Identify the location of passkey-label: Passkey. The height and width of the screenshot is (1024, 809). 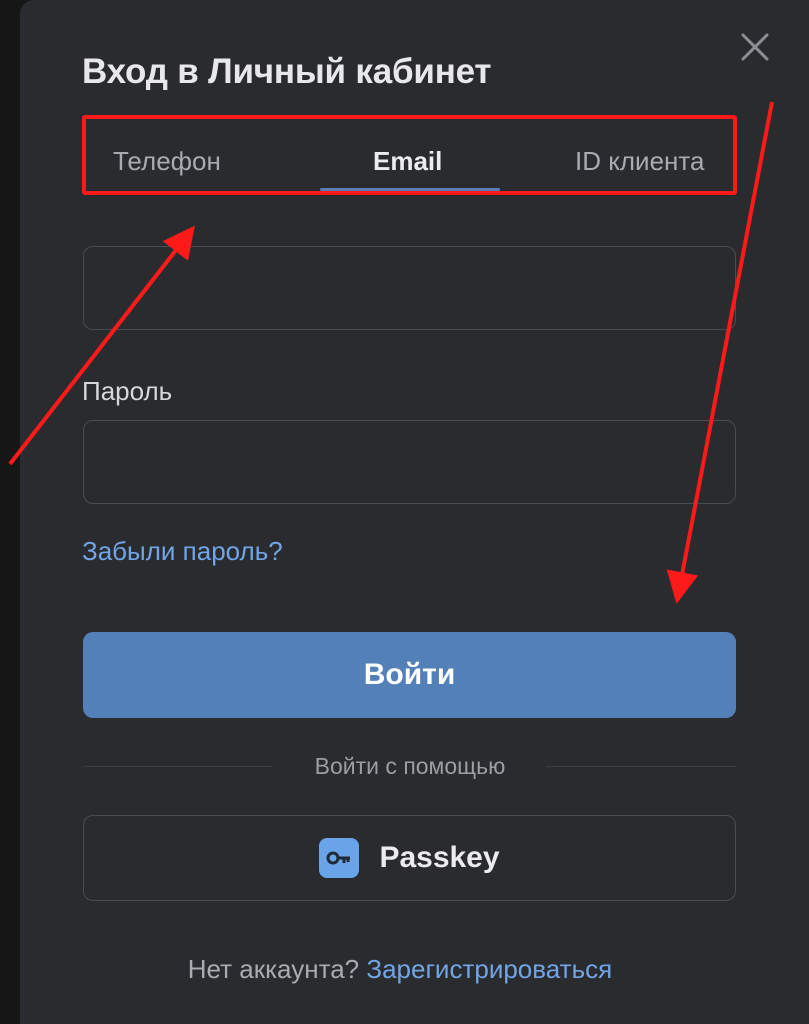
(439, 857).